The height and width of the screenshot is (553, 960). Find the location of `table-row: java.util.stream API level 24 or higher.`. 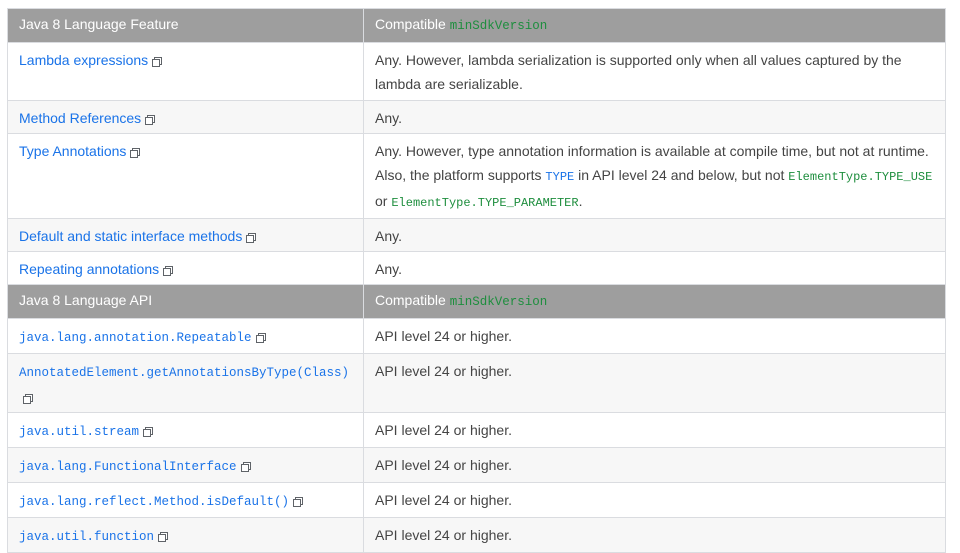

table-row: java.util.stream API level 24 or higher. is located at coordinates (476, 430).